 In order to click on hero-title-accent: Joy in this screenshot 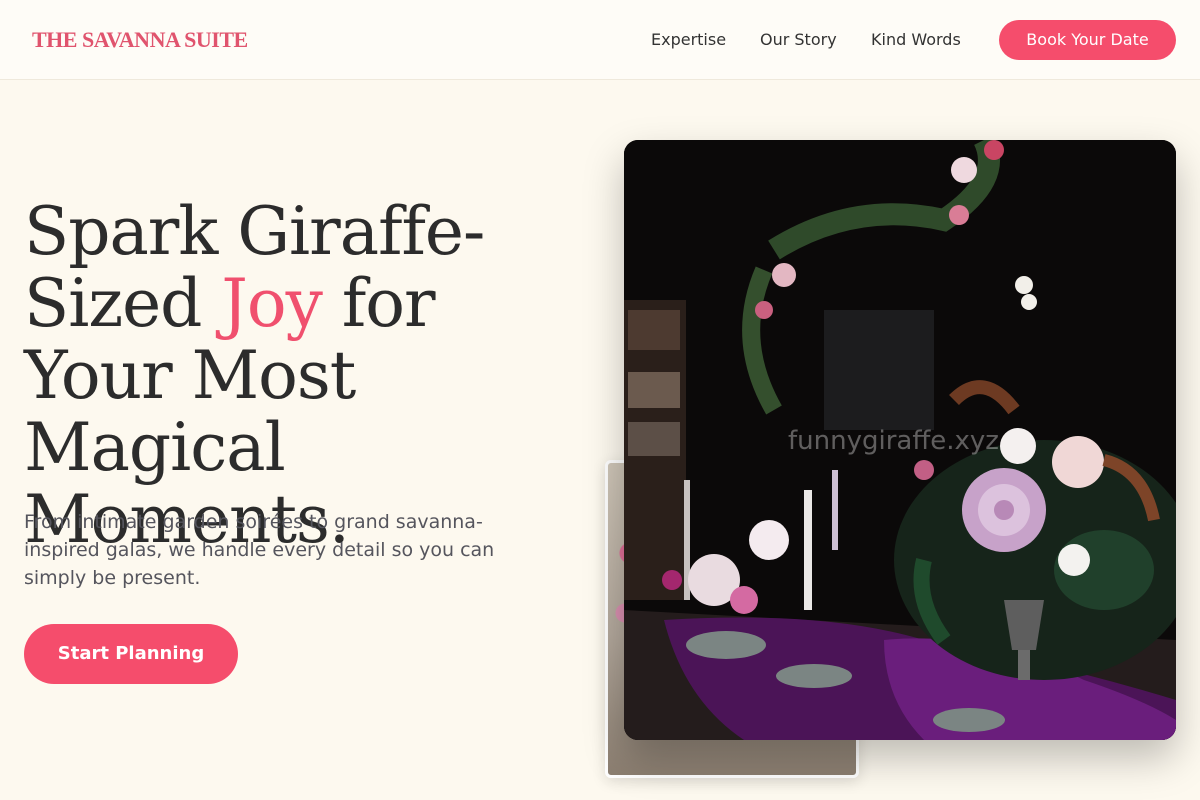, I will do `click(271, 303)`.